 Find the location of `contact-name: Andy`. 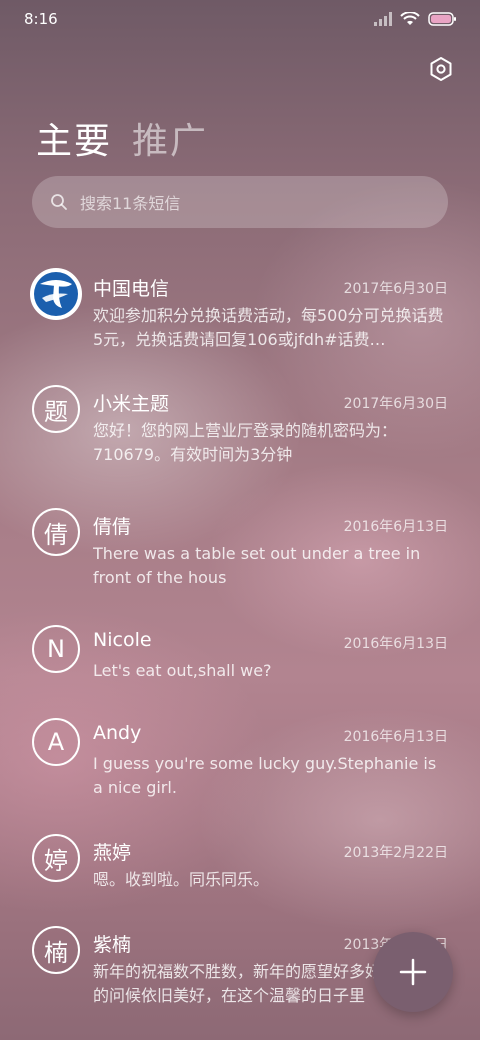

contact-name: Andy is located at coordinates (117, 733).